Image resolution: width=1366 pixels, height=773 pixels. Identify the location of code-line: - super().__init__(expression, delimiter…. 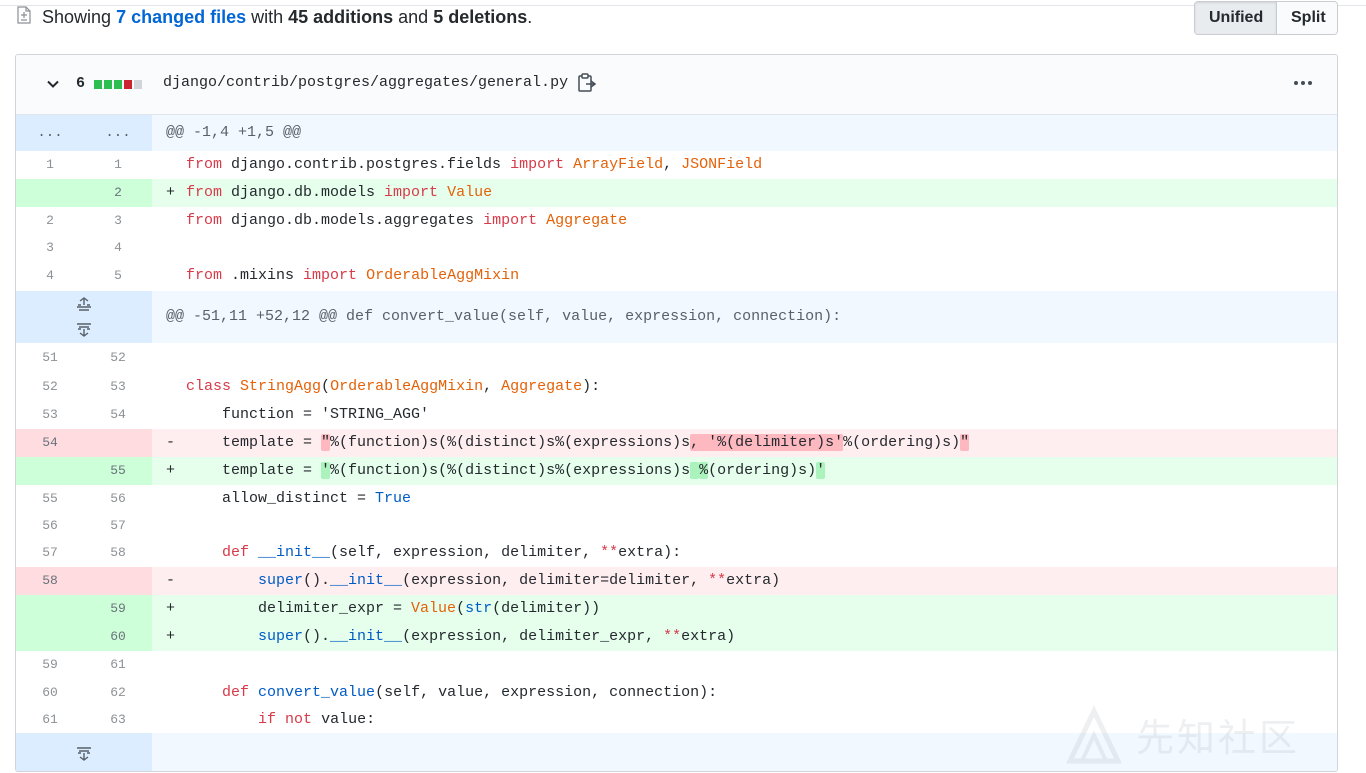
(744, 581).